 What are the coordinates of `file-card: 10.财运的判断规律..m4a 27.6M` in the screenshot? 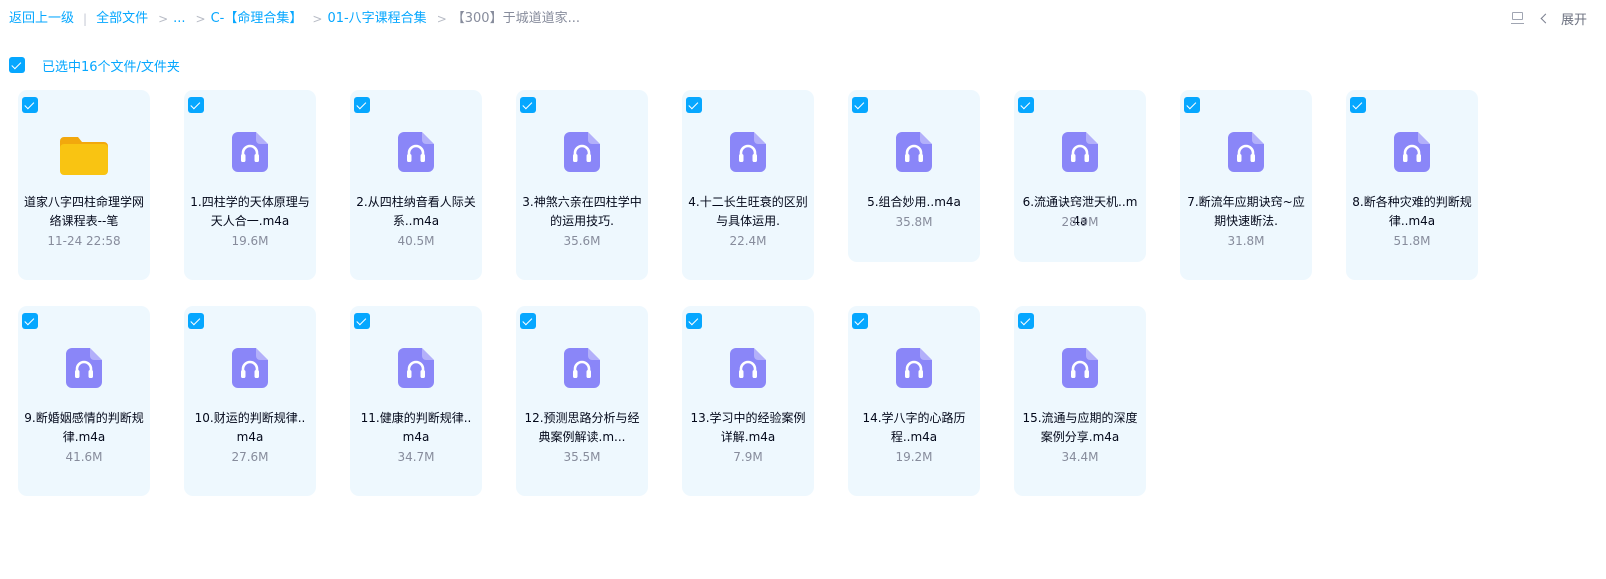 It's located at (250, 401).